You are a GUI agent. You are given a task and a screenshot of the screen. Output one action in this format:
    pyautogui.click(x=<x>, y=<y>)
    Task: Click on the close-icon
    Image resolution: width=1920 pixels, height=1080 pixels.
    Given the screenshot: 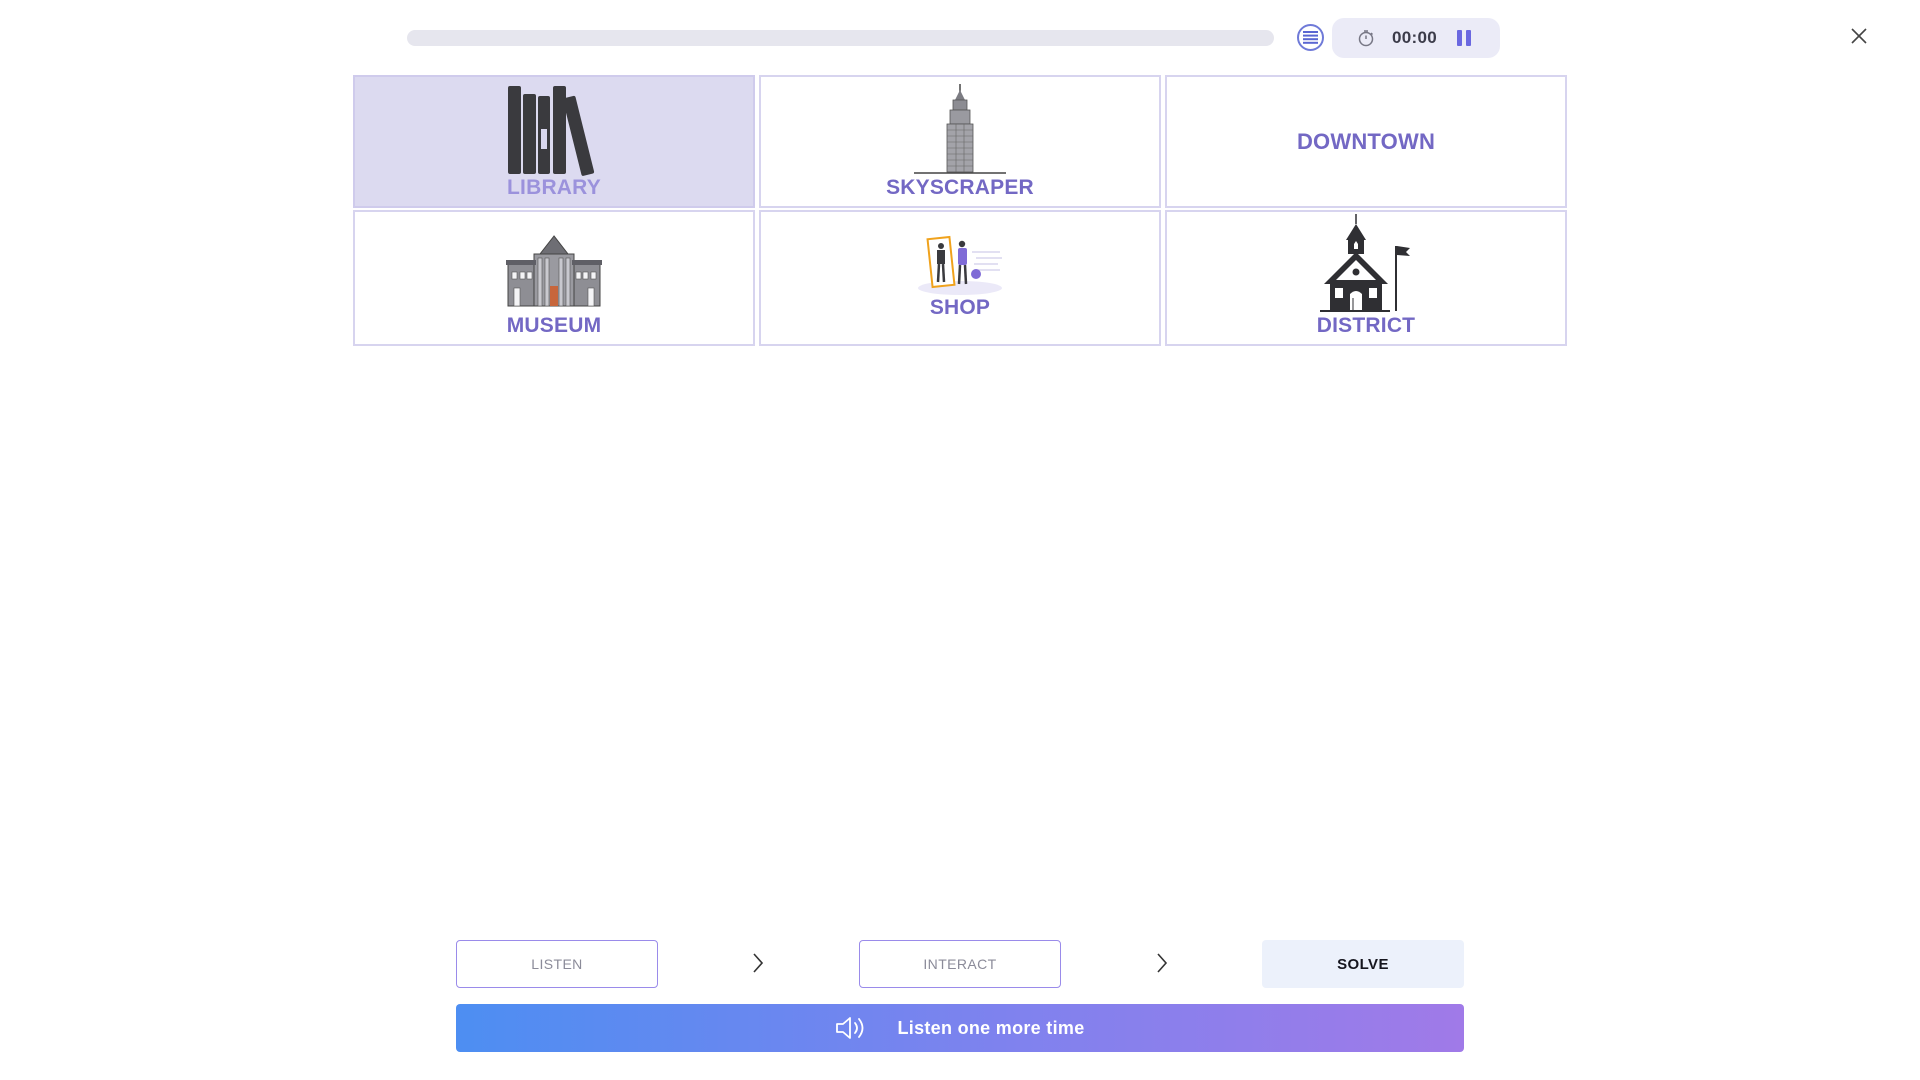 What is the action you would take?
    pyautogui.click(x=1859, y=36)
    